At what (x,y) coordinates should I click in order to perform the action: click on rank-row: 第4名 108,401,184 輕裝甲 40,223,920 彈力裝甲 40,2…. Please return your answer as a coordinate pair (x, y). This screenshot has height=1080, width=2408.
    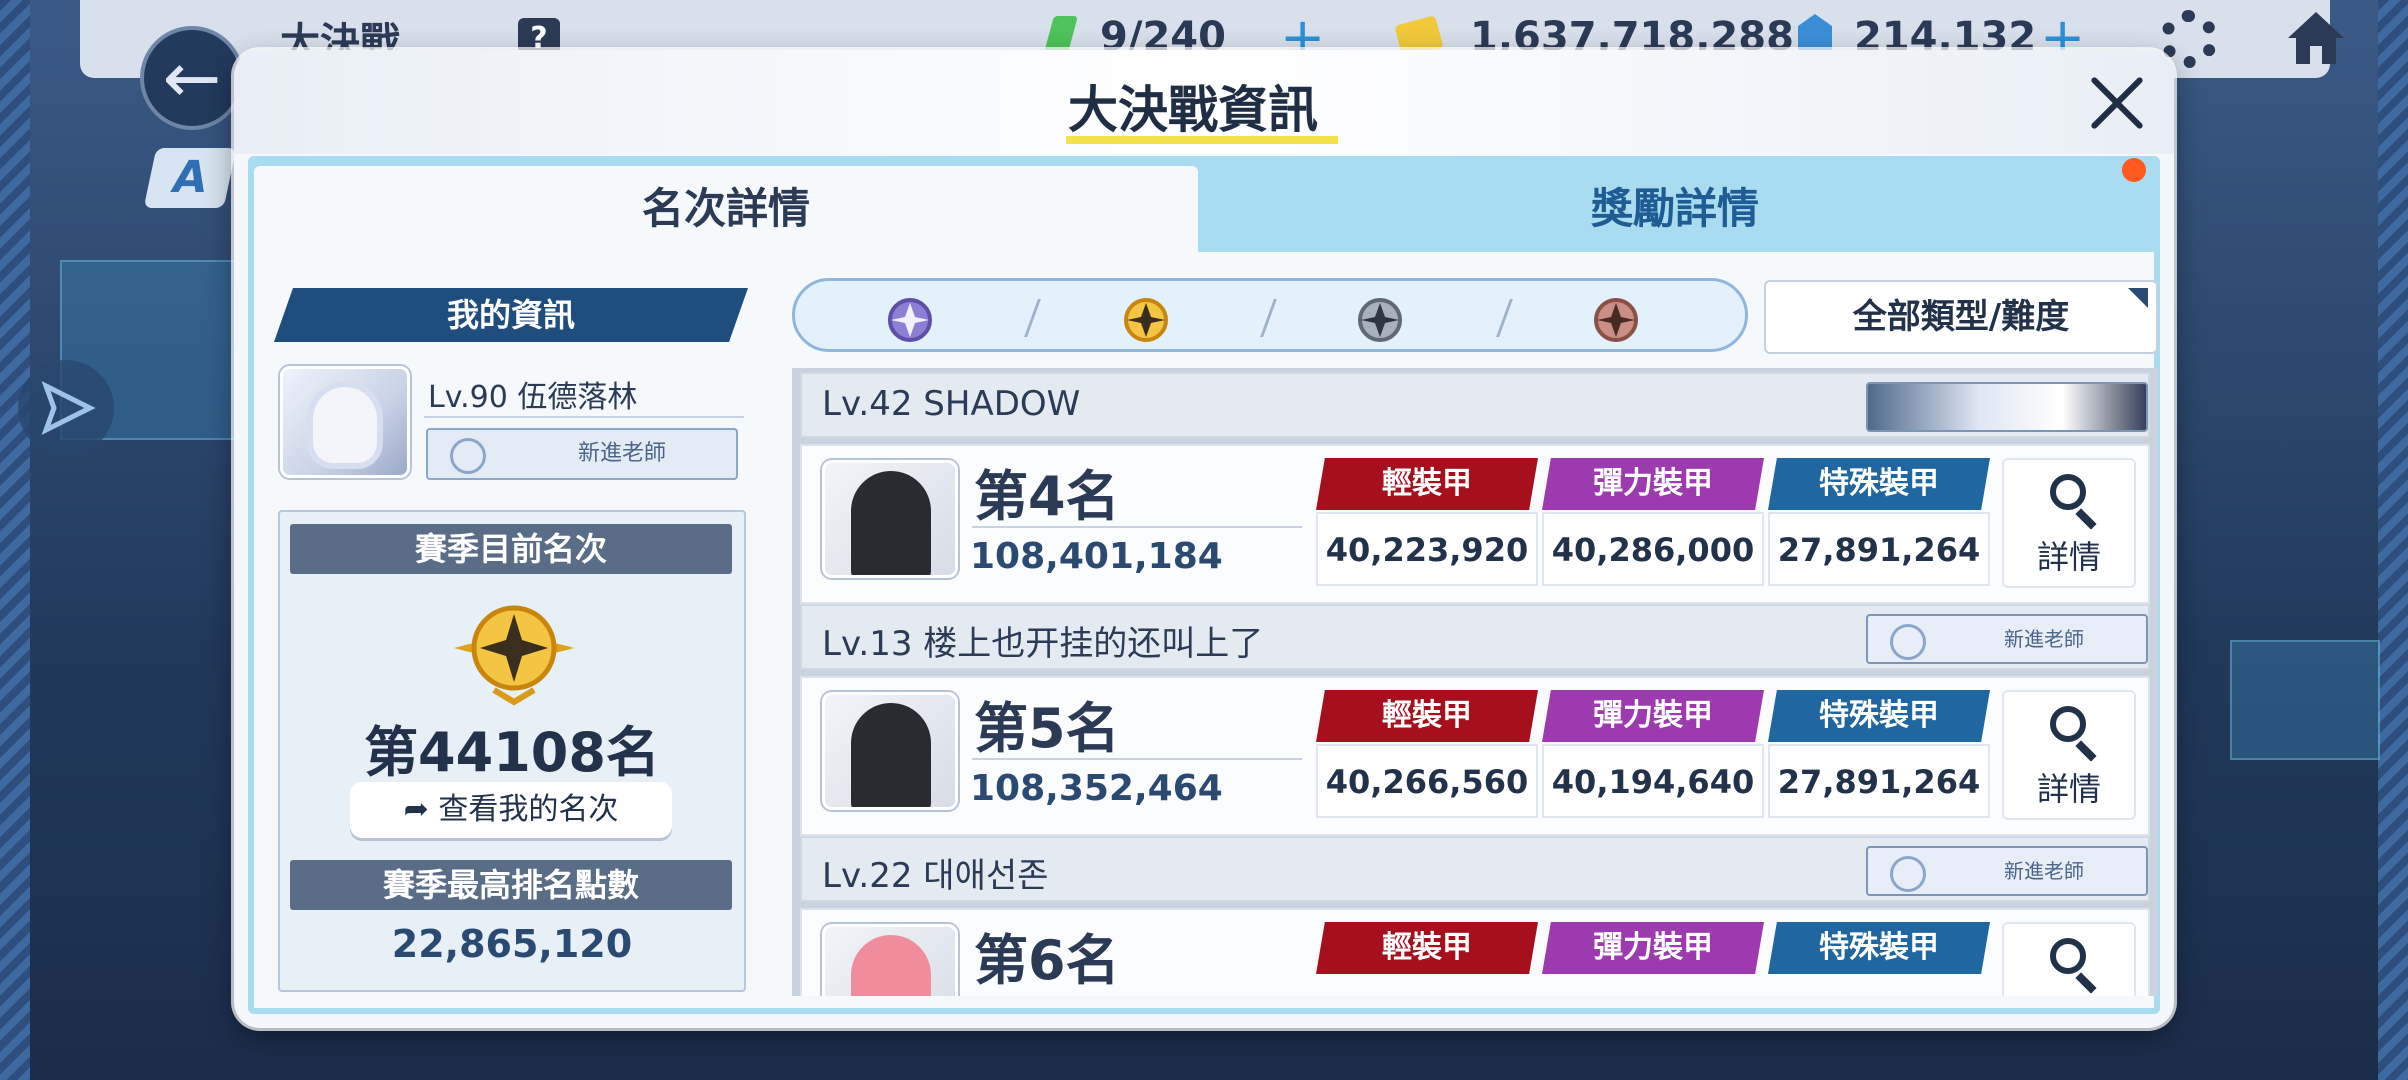
    Looking at the image, I should click on (1475, 524).